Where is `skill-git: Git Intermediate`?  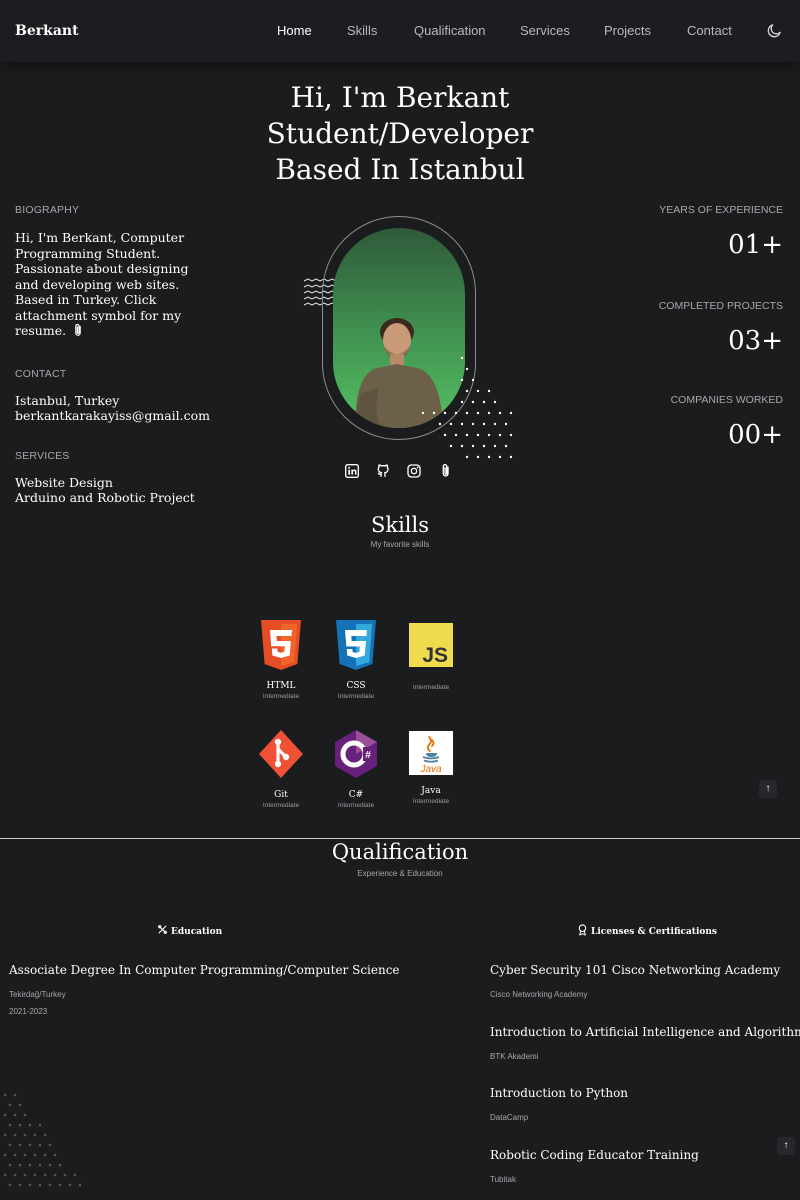 skill-git: Git Intermediate is located at coordinates (281, 769).